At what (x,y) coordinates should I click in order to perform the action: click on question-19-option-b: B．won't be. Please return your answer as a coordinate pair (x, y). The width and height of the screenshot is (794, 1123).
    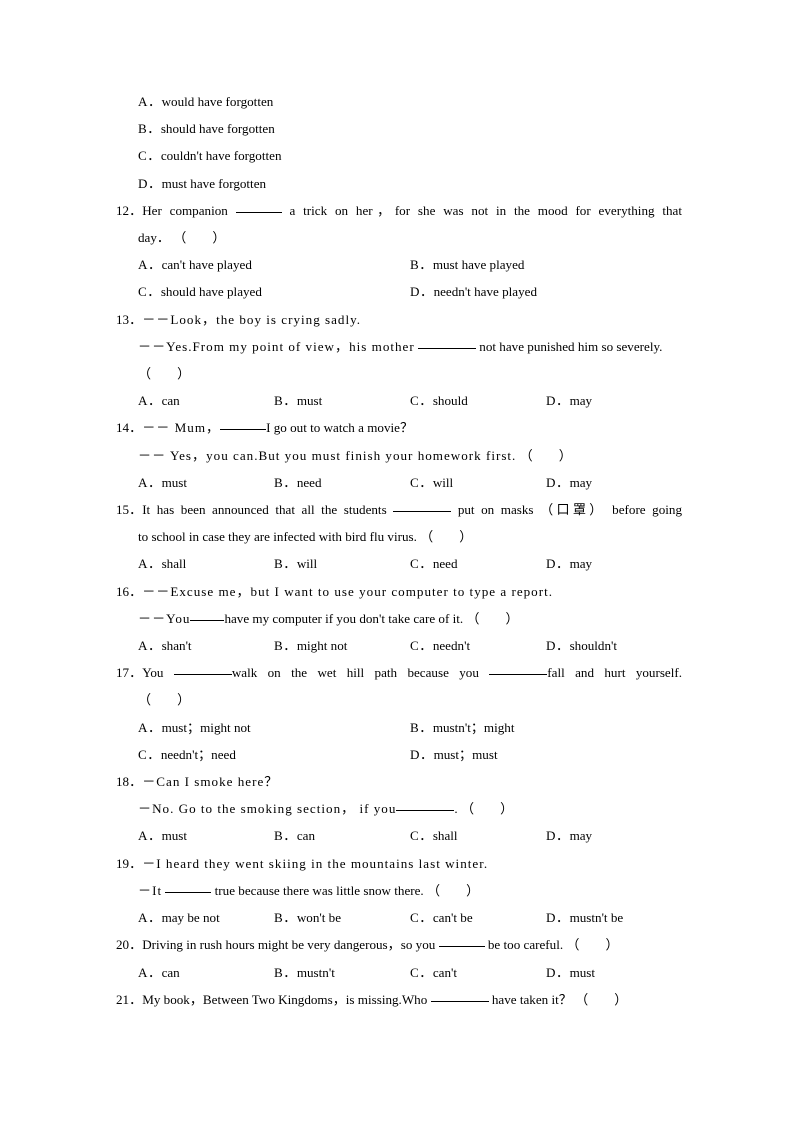
    Looking at the image, I should click on (342, 917).